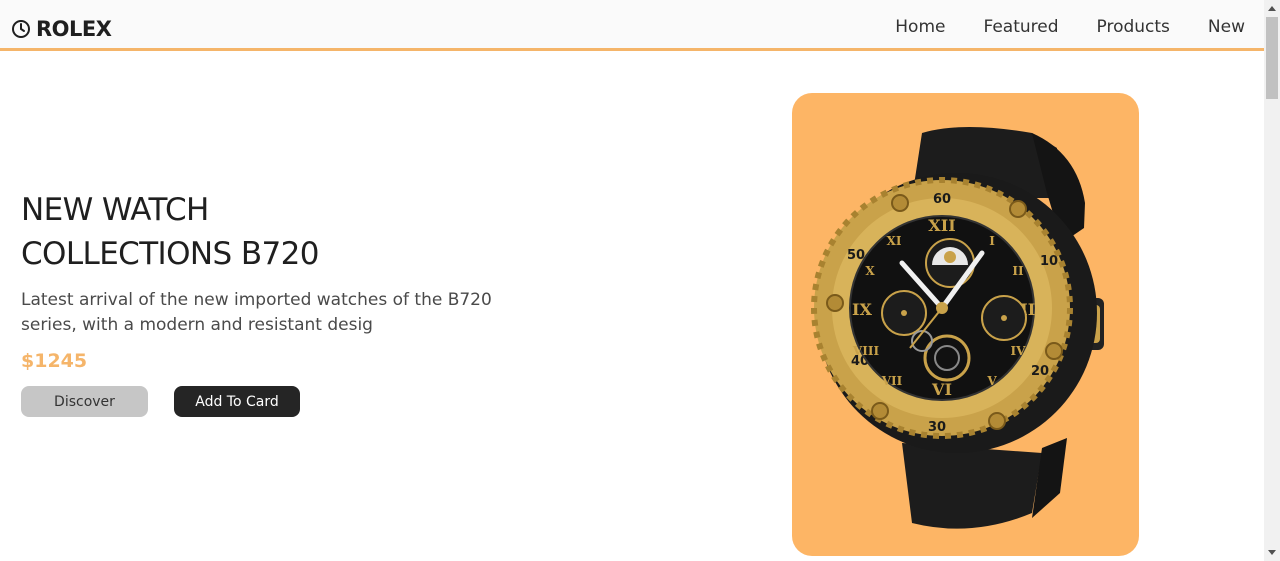 The width and height of the screenshot is (1280, 561). What do you see at coordinates (866, 351) in the screenshot?
I see `svg-text: VIII` at bounding box center [866, 351].